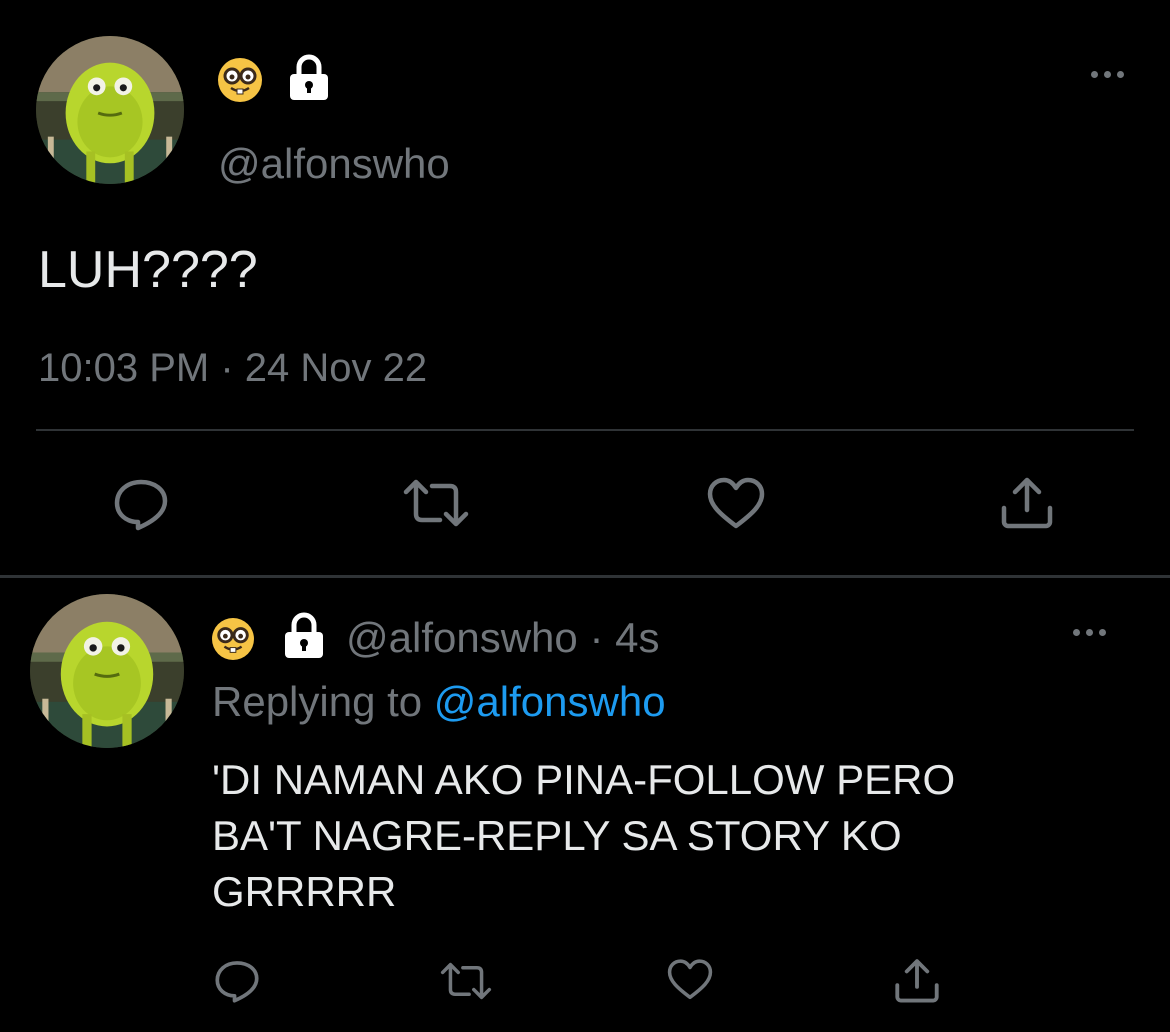 Image resolution: width=1170 pixels, height=1032 pixels. Describe the element at coordinates (584, 779) in the screenshot. I see `tweet-text-line: 'DI NAMAN AKO PINA-FOLLOW PERO` at that location.